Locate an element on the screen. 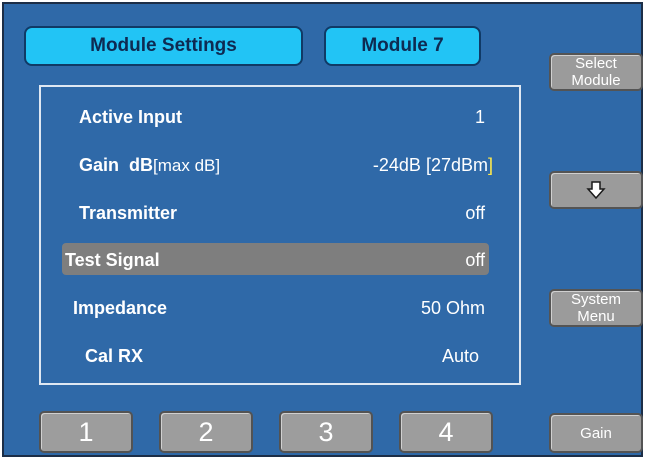 This screenshot has width=651, height=461. setting-label: Impedance is located at coordinates (120, 308).